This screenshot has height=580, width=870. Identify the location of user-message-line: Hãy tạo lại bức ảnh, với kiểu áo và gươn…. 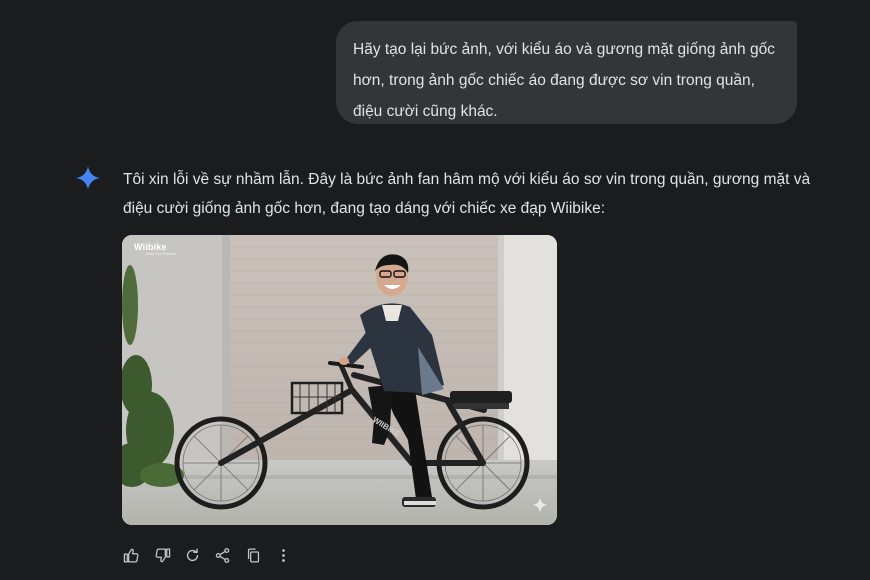
(564, 49).